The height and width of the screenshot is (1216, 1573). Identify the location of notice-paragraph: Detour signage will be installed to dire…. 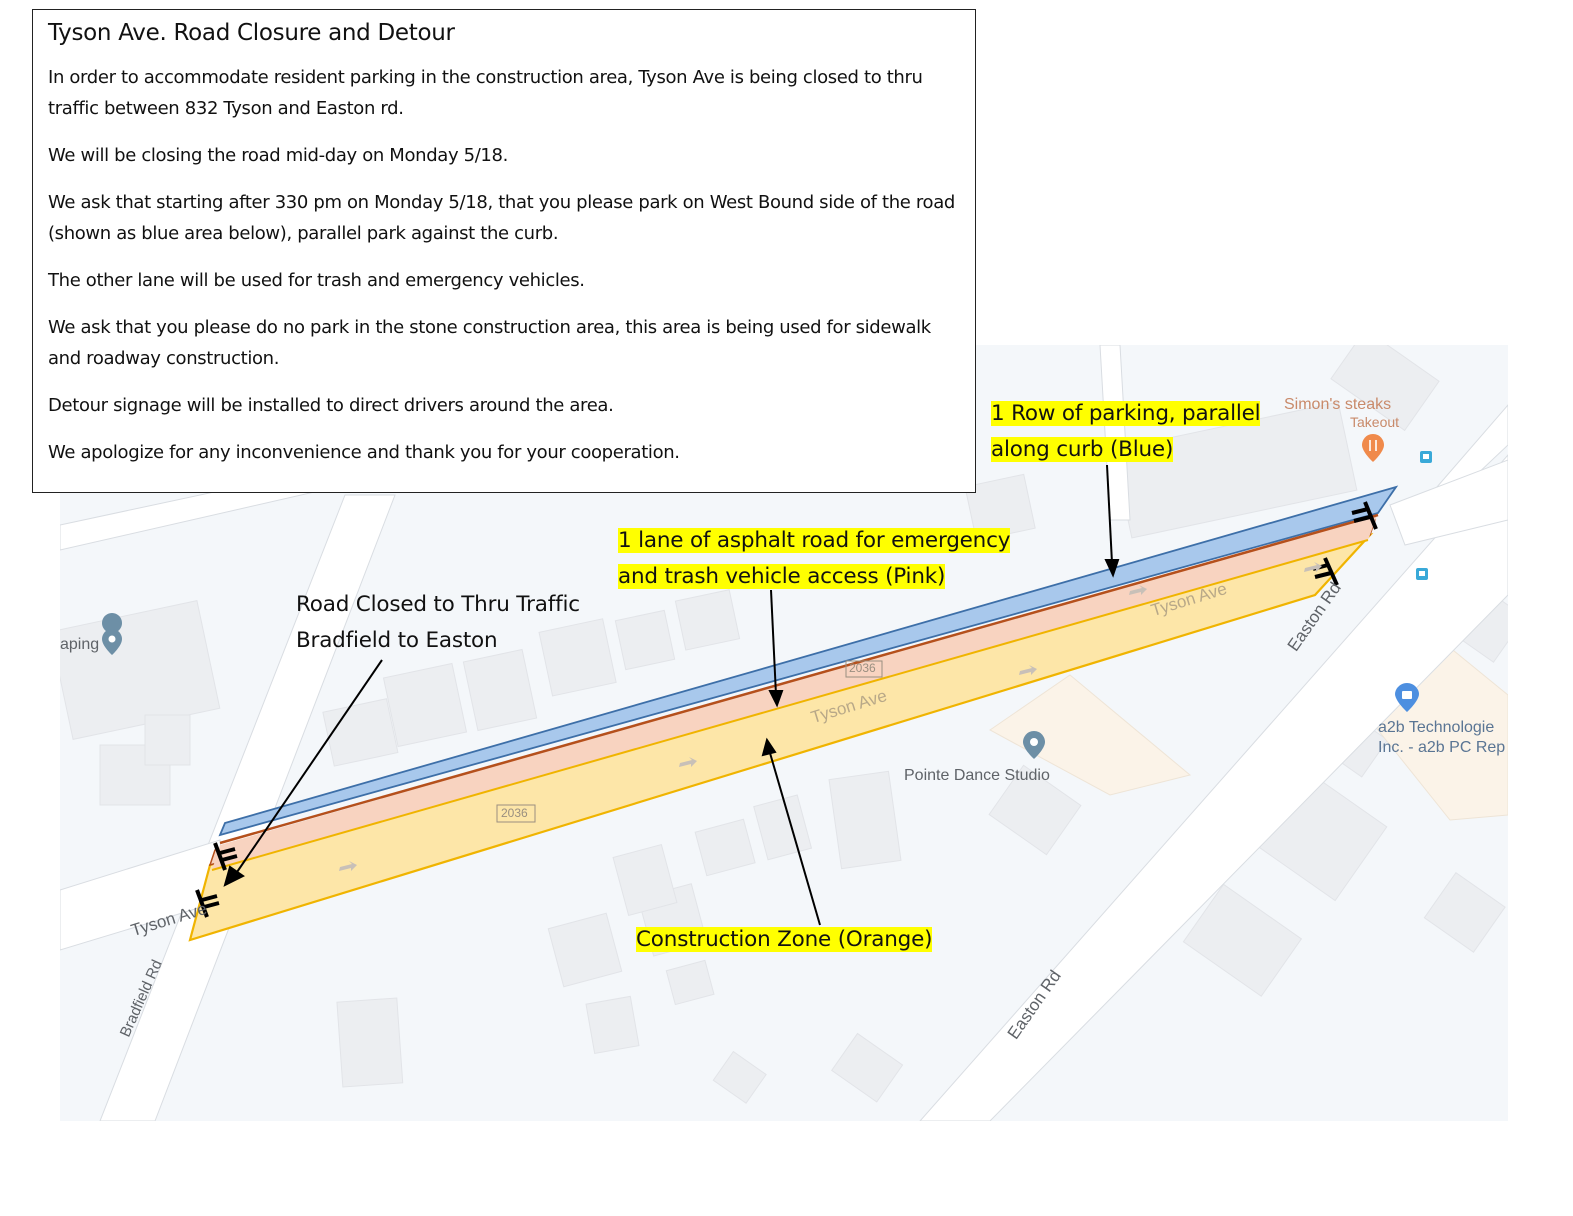
(331, 405).